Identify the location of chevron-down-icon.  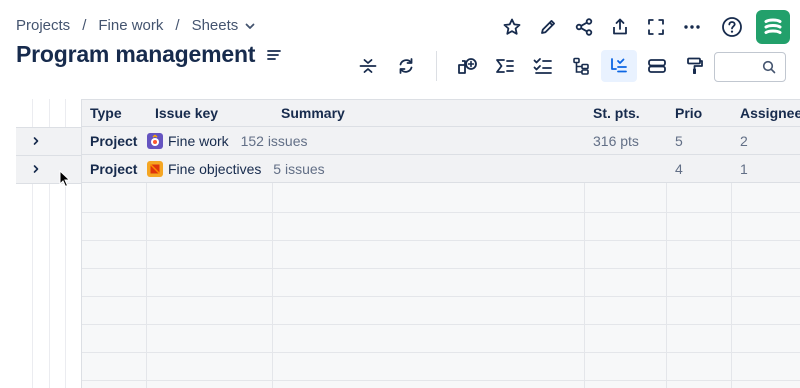
(250, 26).